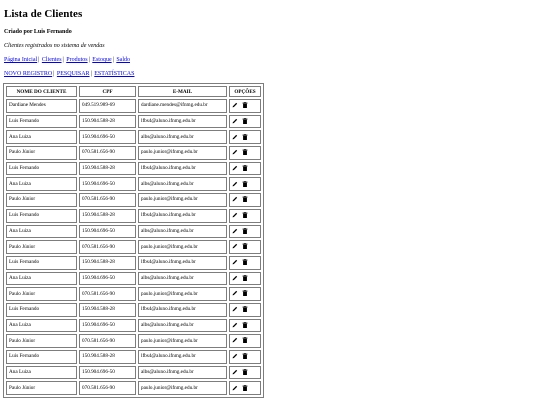  I want to click on nav-link-produtos: Produtos, so click(76, 60).